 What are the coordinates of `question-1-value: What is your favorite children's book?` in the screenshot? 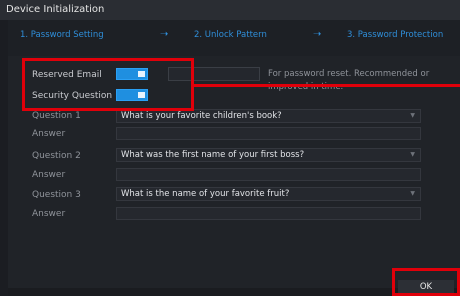 It's located at (201, 116).